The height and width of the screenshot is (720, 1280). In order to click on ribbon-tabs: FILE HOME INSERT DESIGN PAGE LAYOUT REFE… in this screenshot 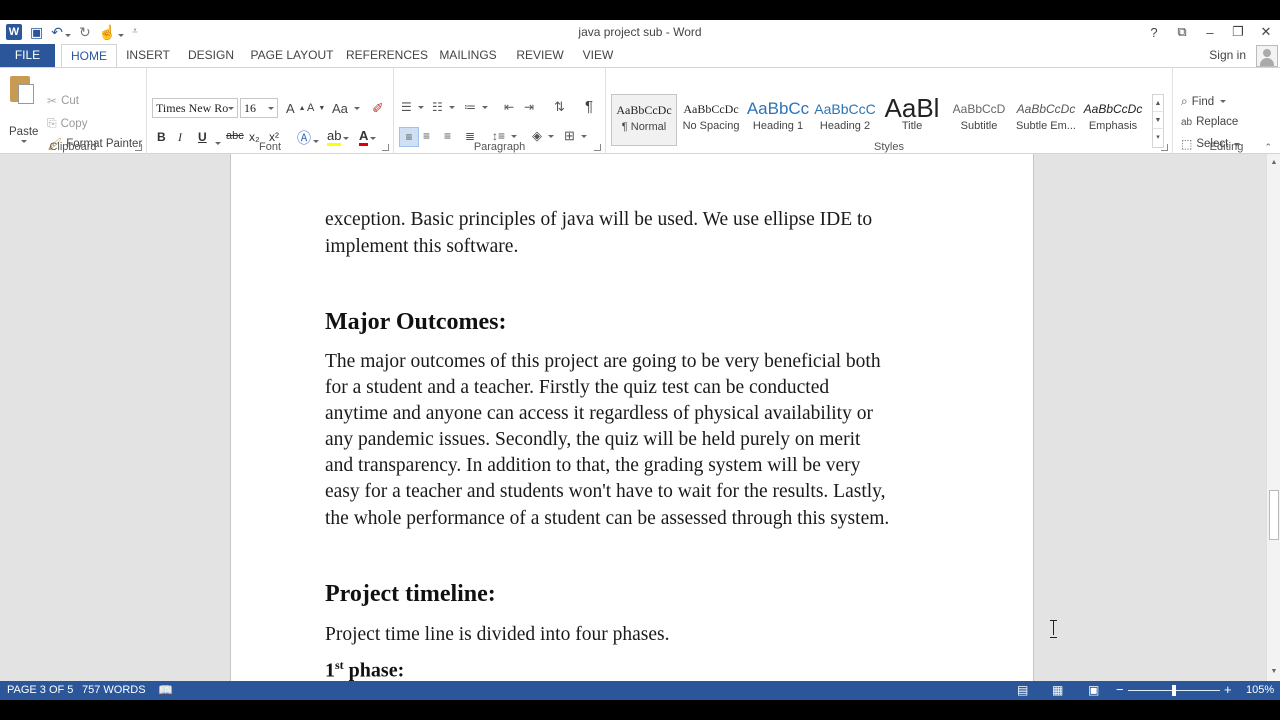, I will do `click(640, 56)`.